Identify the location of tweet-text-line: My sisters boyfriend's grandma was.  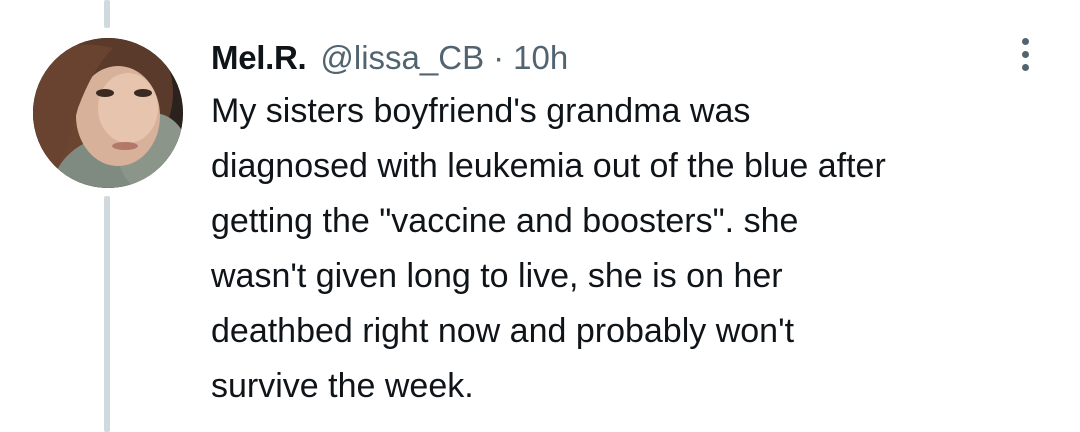
(481, 111).